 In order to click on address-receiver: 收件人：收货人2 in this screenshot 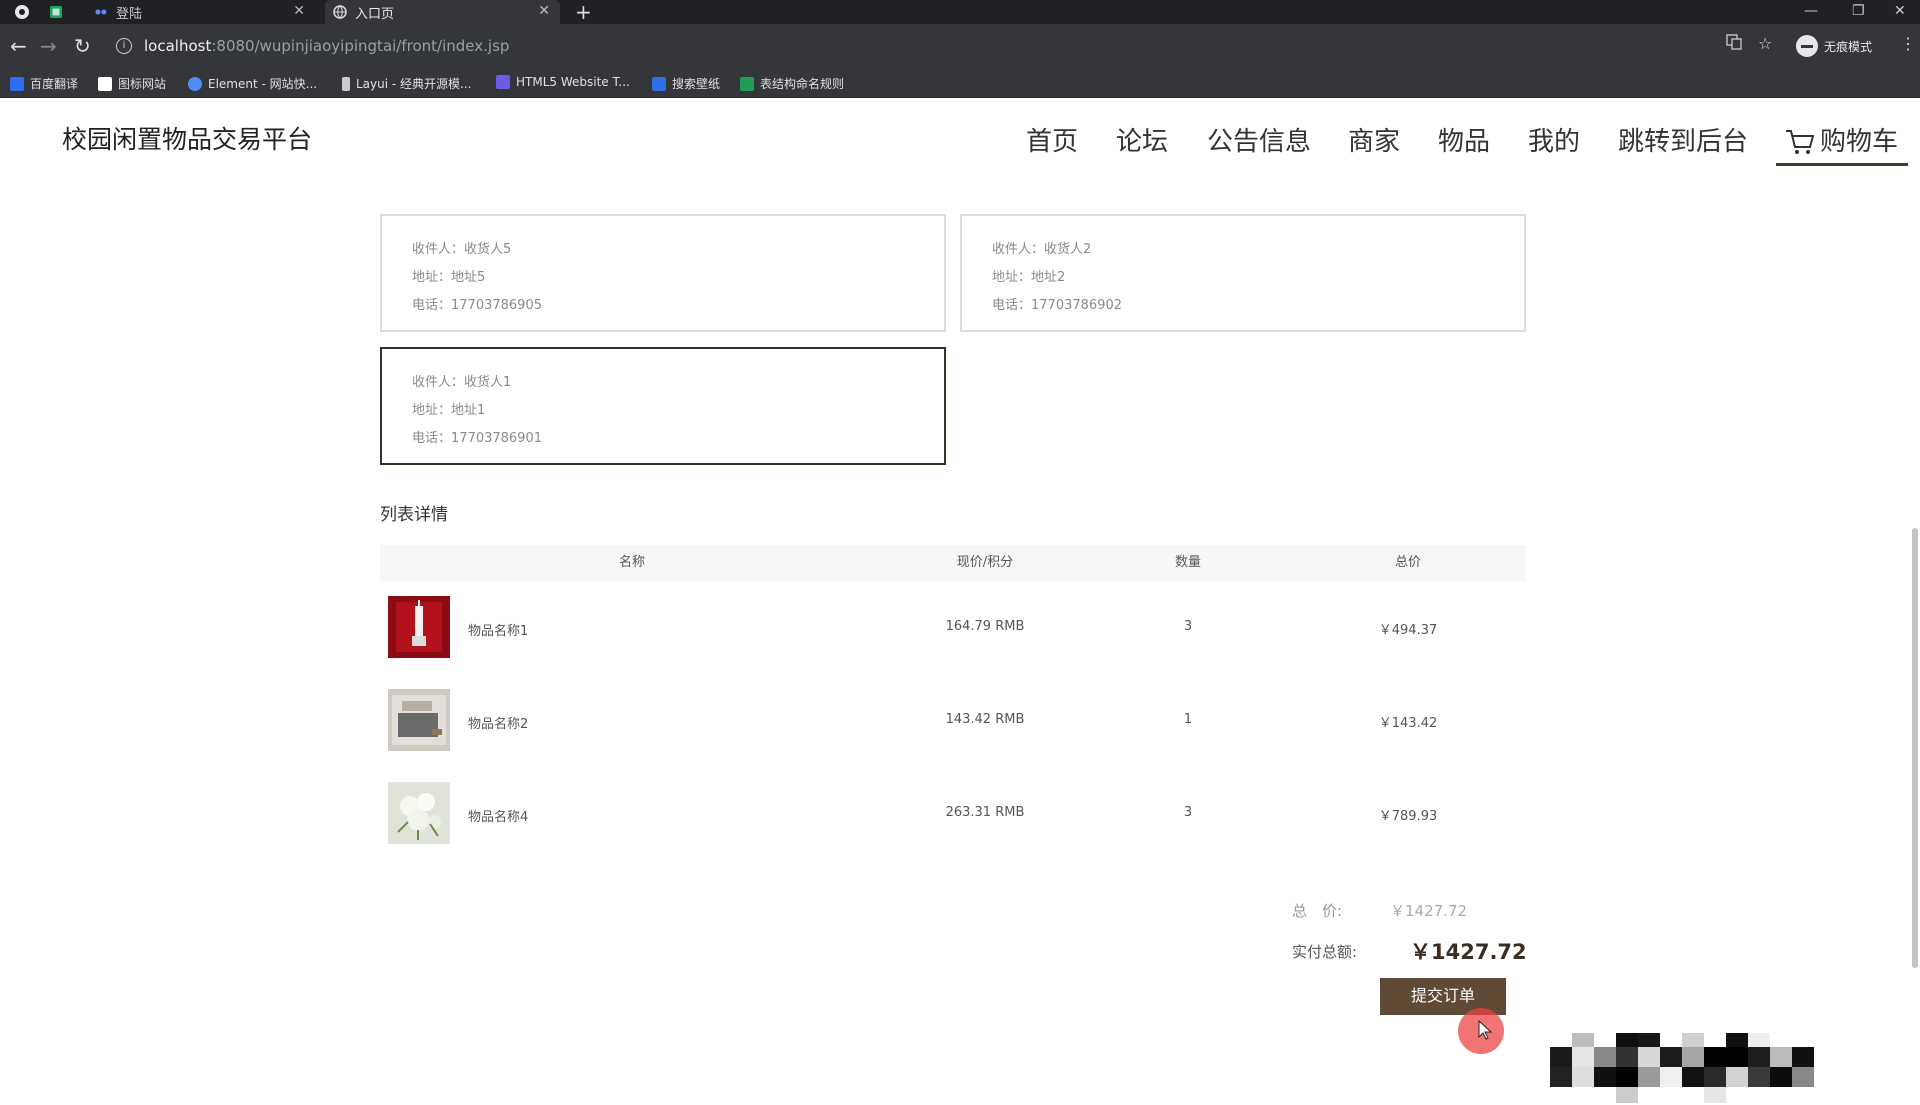, I will do `click(1042, 249)`.